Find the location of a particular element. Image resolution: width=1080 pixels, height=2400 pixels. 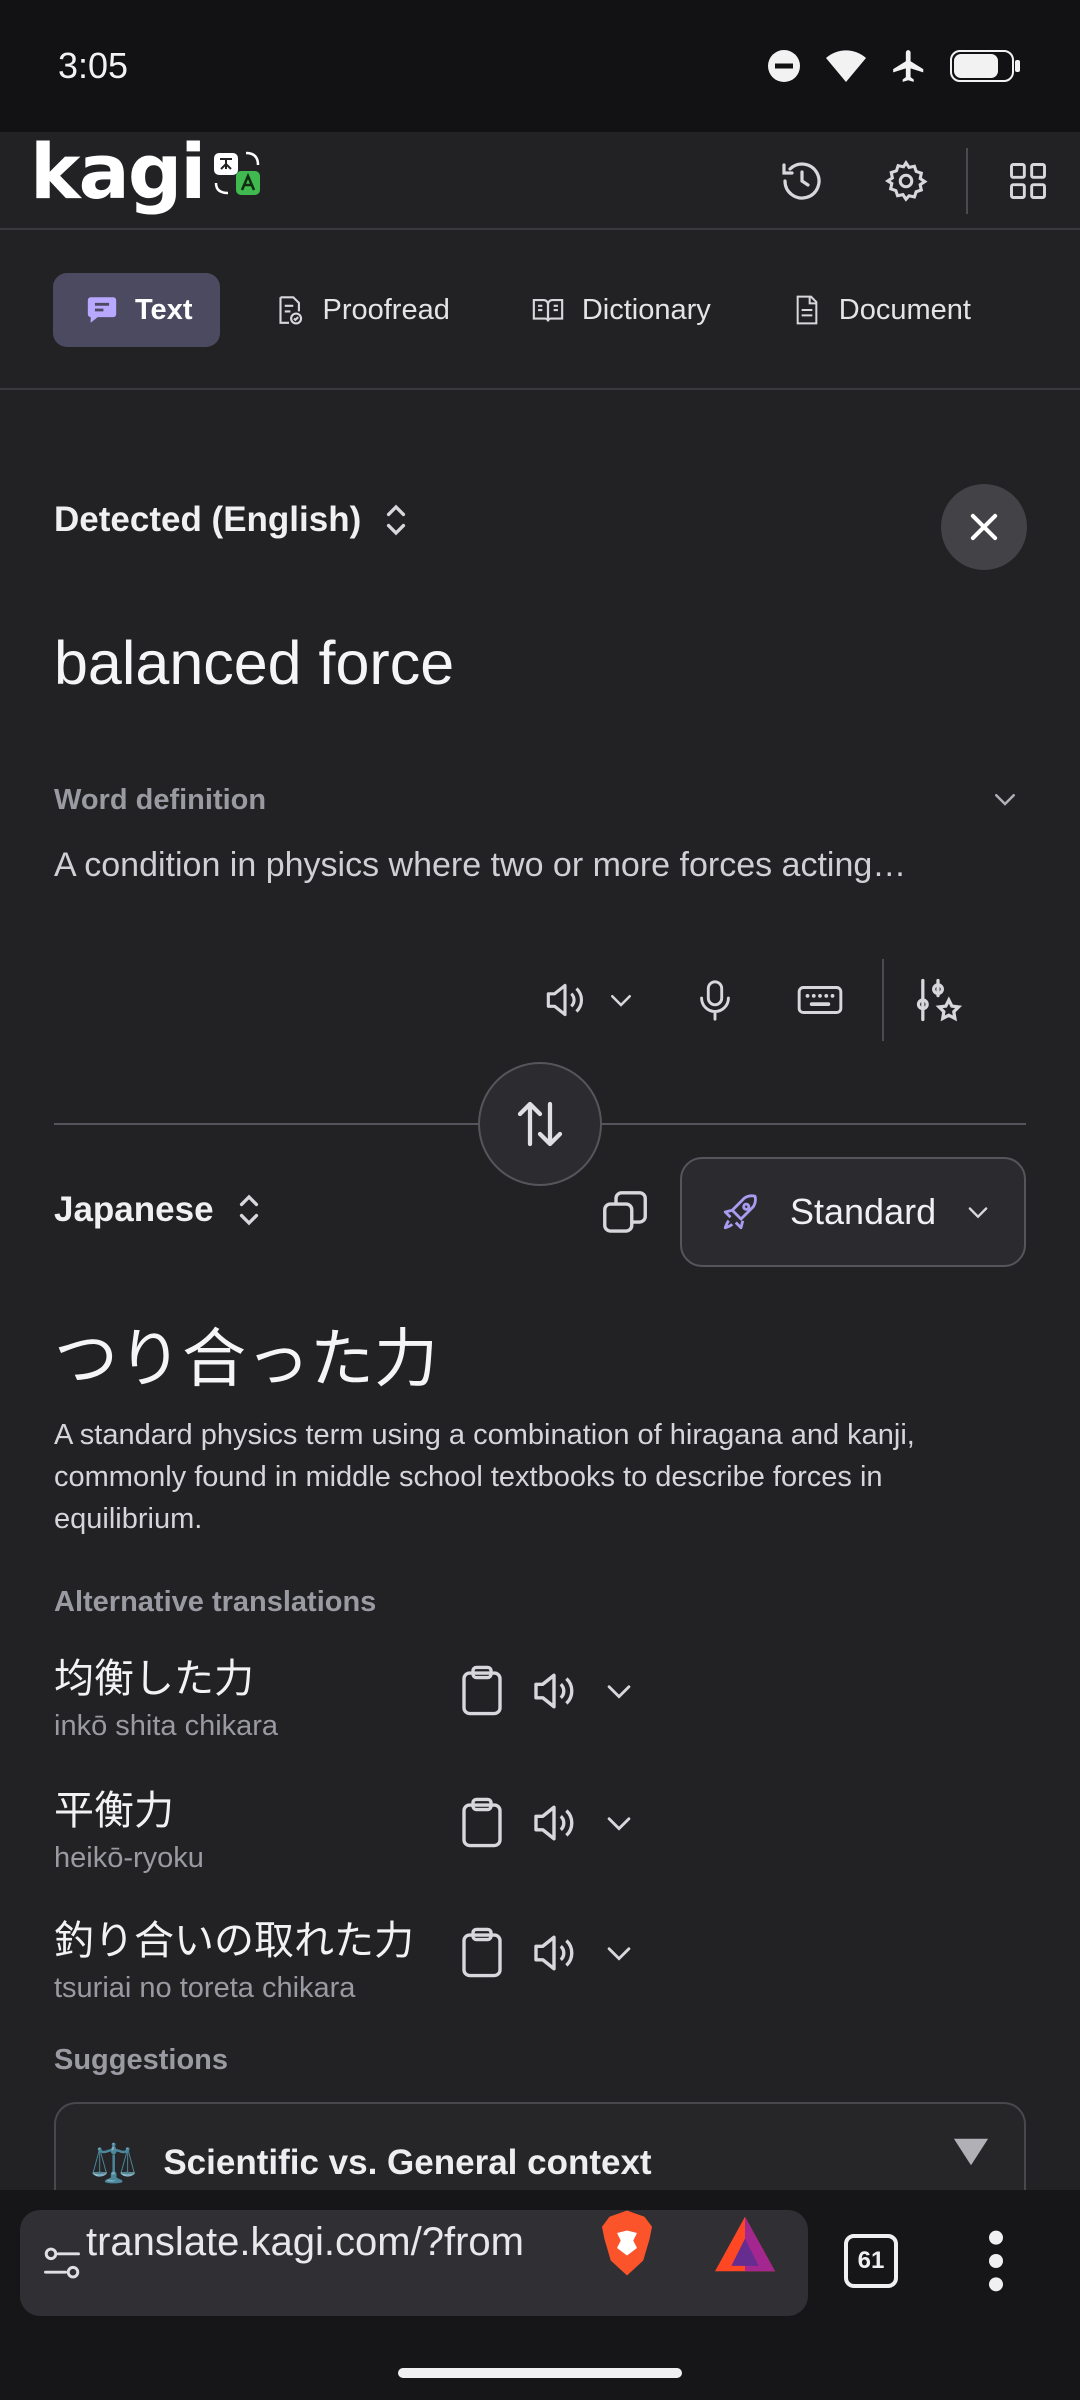

mode-tabs: Text Proofread Dictionary Document is located at coordinates (540, 311).